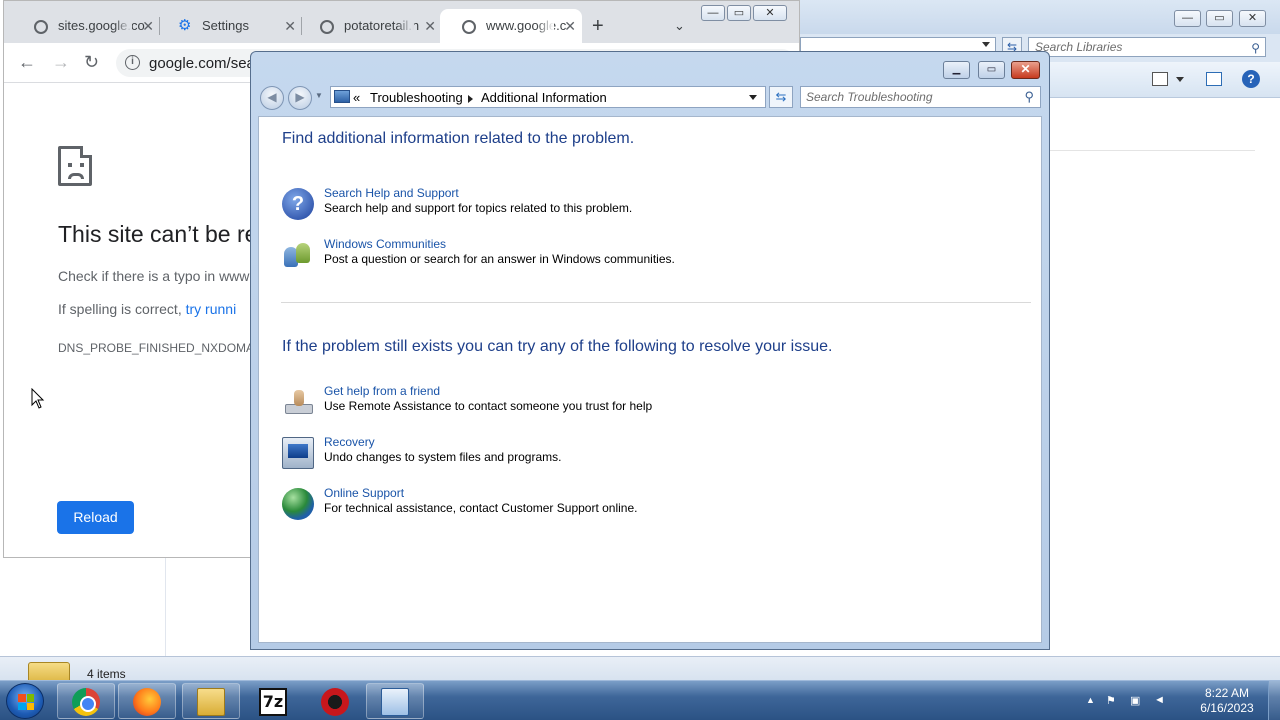 The height and width of the screenshot is (720, 1280). Describe the element at coordinates (739, 13) in the screenshot. I see `chrome-maximize-button: ▭` at that location.